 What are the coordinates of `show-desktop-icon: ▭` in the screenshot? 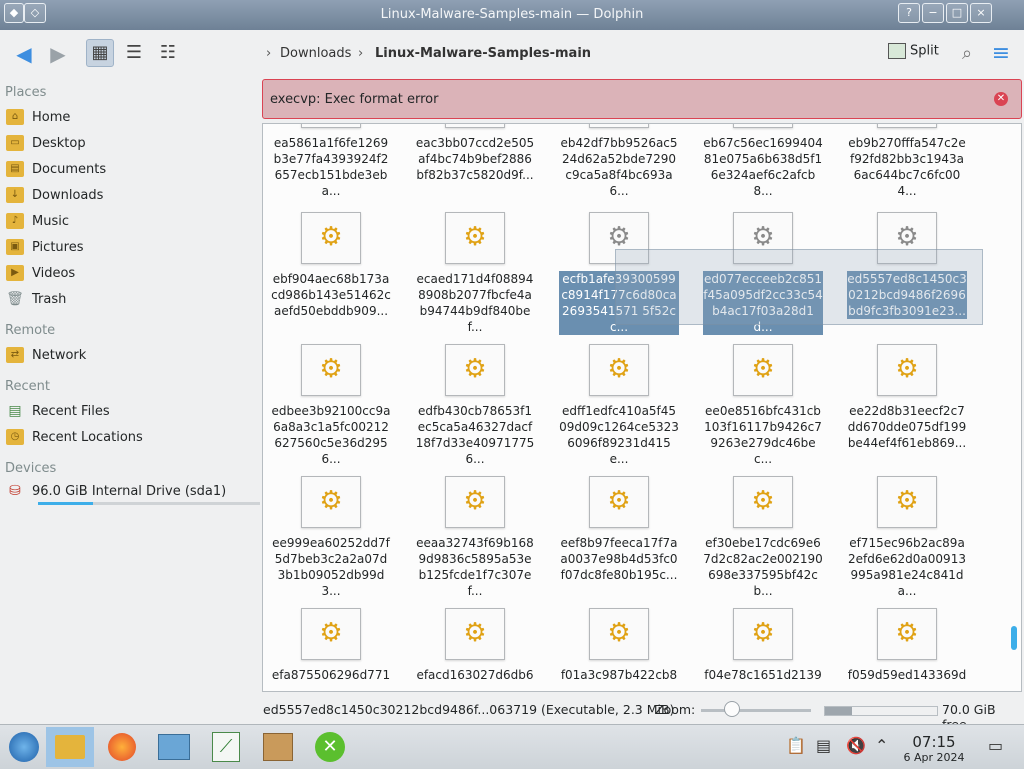 It's located at (995, 746).